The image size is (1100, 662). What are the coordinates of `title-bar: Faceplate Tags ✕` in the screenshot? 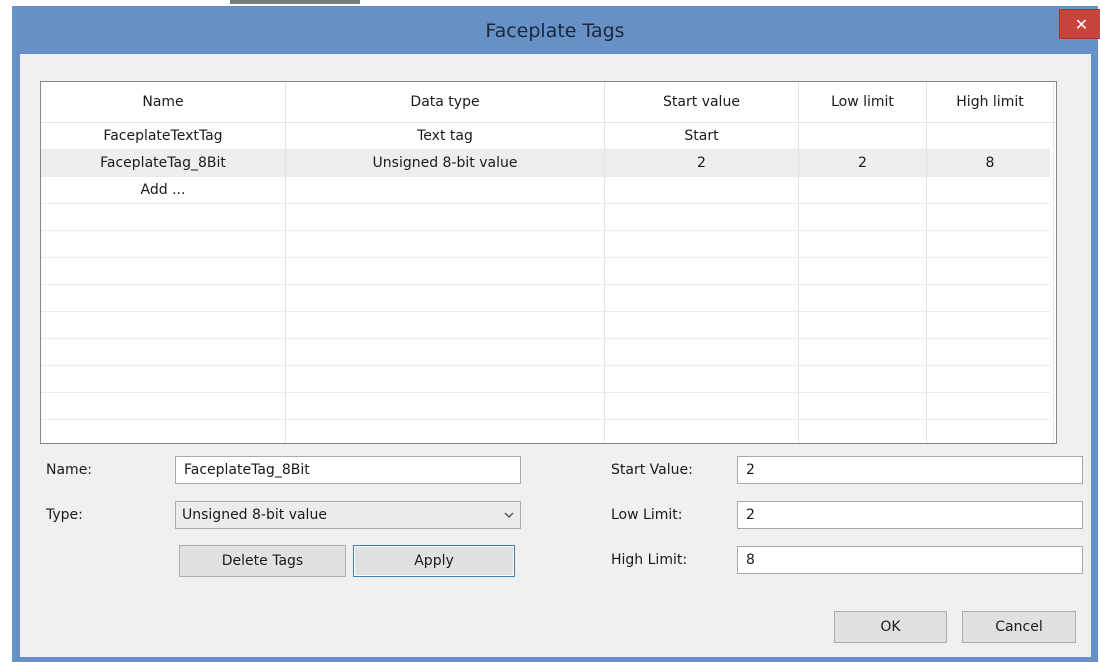 It's located at (556, 31).